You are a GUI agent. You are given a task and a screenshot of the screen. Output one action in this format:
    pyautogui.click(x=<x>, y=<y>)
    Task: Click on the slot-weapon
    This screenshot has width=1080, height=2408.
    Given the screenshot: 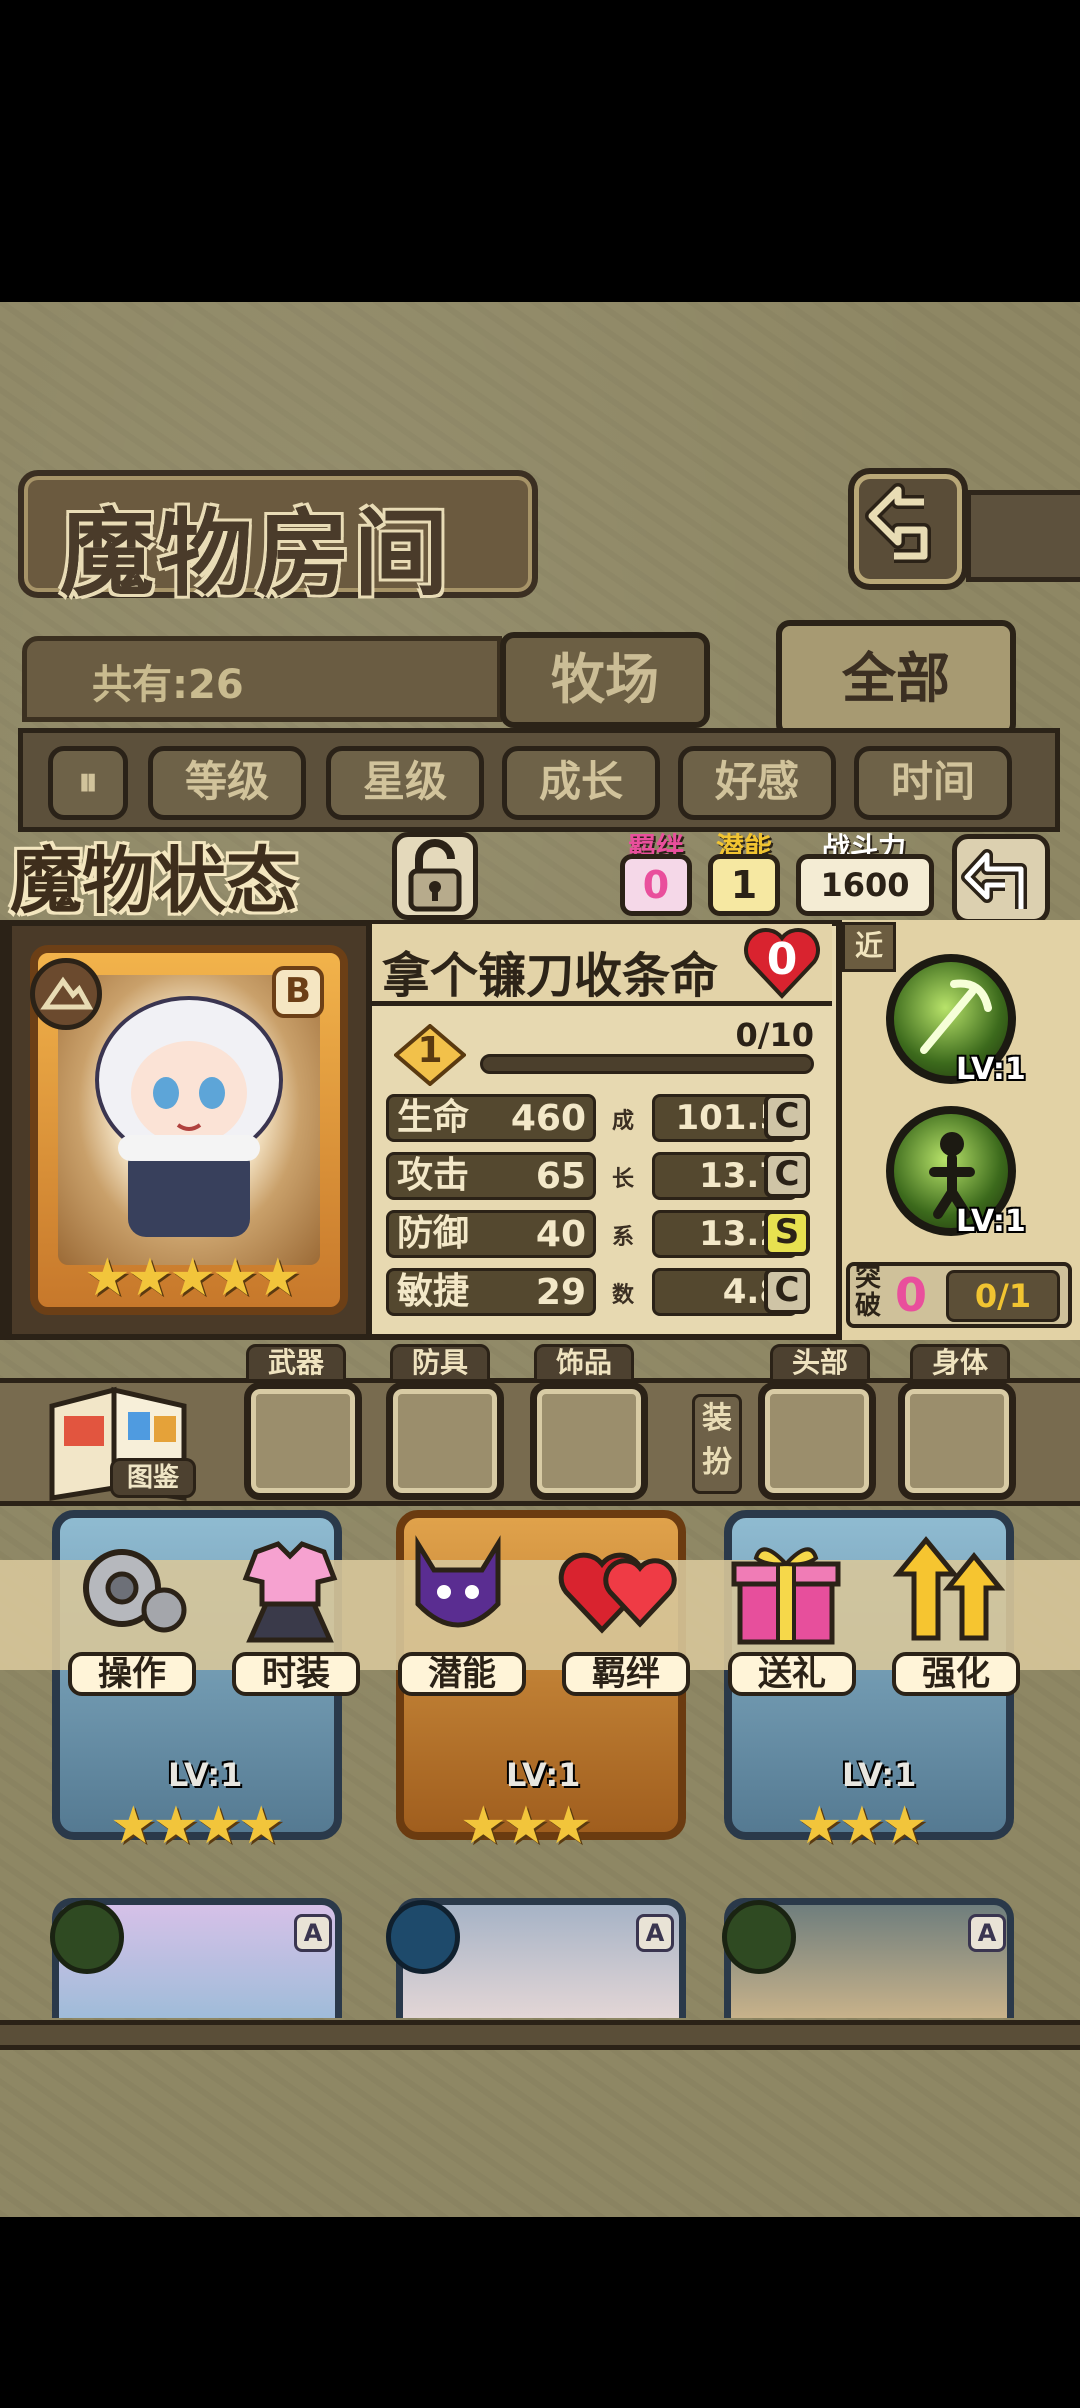 What is the action you would take?
    pyautogui.click(x=303, y=1441)
    